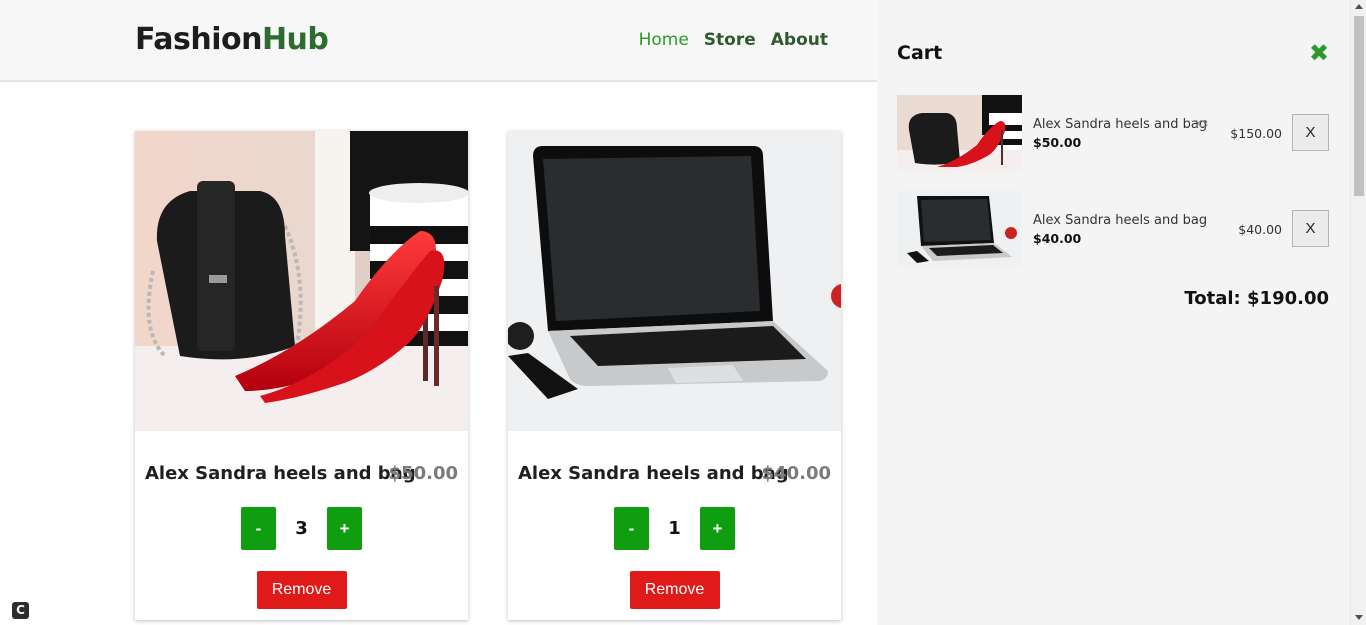 This screenshot has width=1366, height=625. I want to click on cart-item-subtotal: $40.00, so click(1260, 229).